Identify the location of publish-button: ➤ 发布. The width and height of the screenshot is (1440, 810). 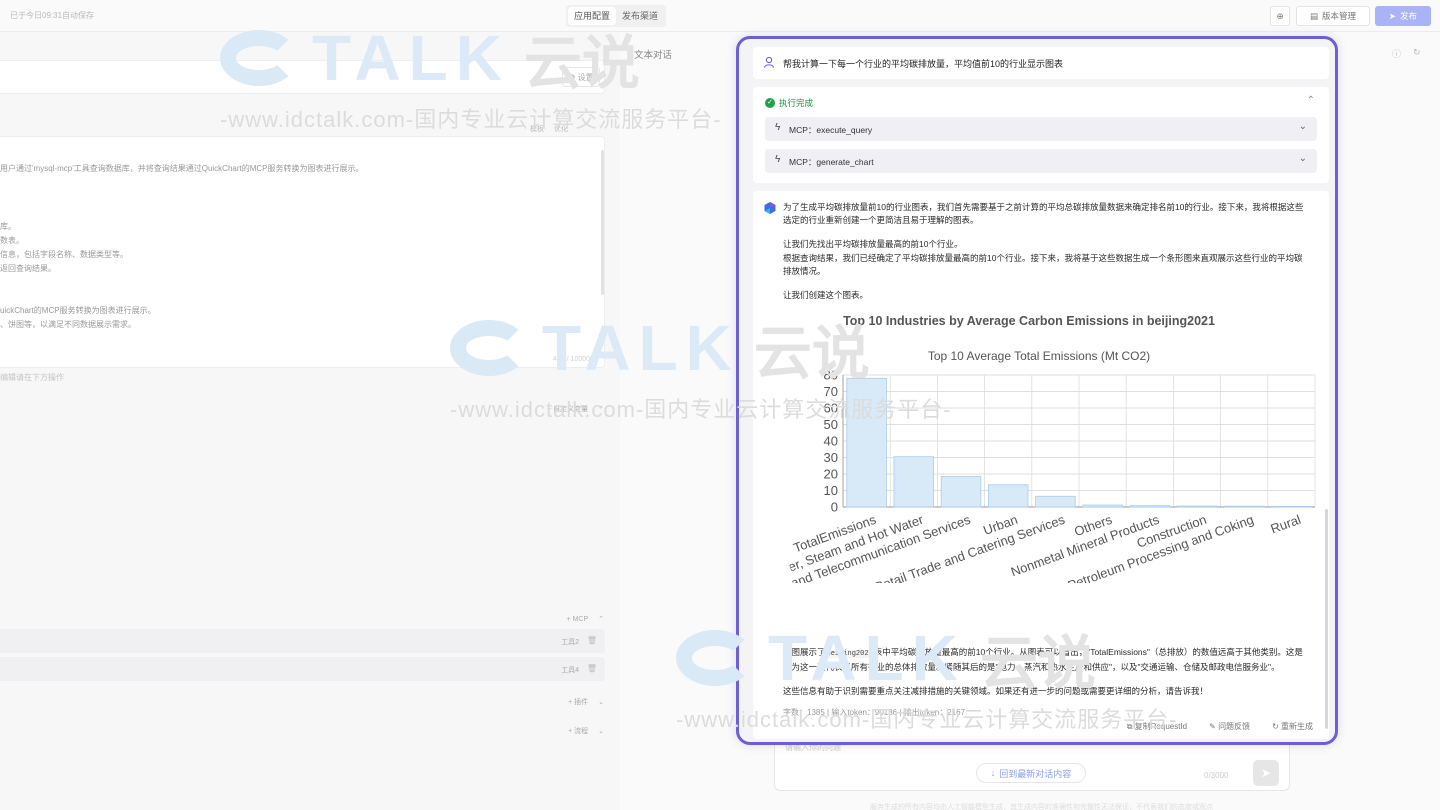
(1403, 16).